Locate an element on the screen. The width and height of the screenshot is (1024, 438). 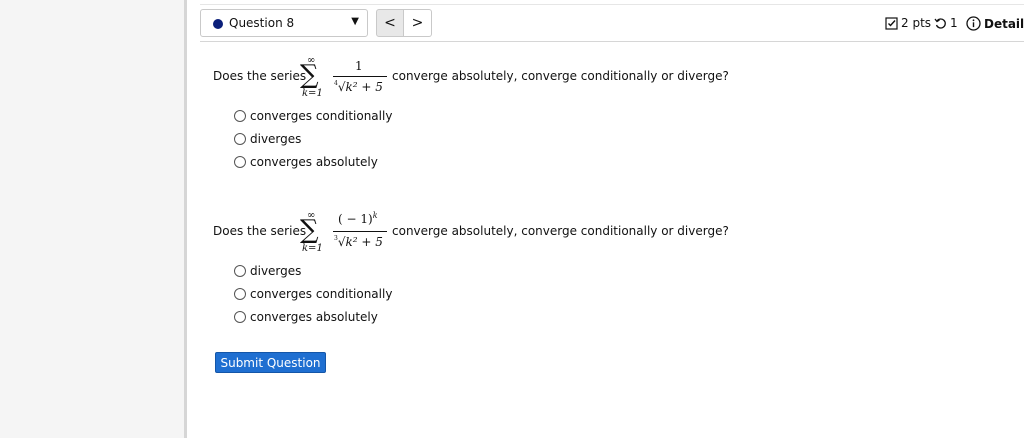
question-2-prefix: Does the series is located at coordinates (260, 231).